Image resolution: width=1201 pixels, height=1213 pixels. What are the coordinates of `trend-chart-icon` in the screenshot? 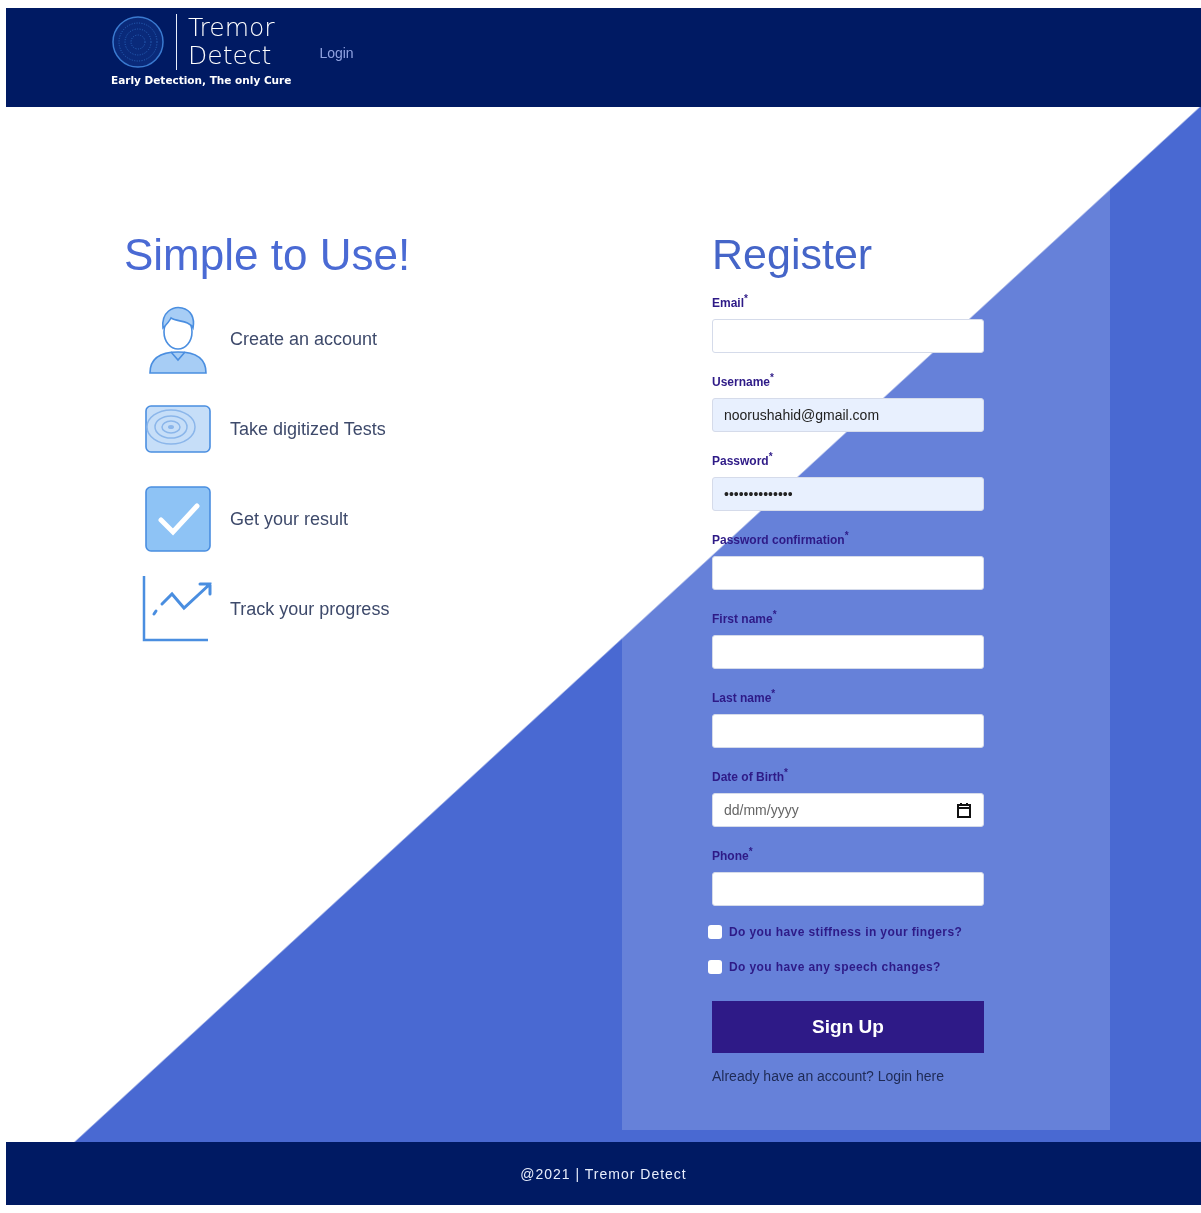 It's located at (178, 609).